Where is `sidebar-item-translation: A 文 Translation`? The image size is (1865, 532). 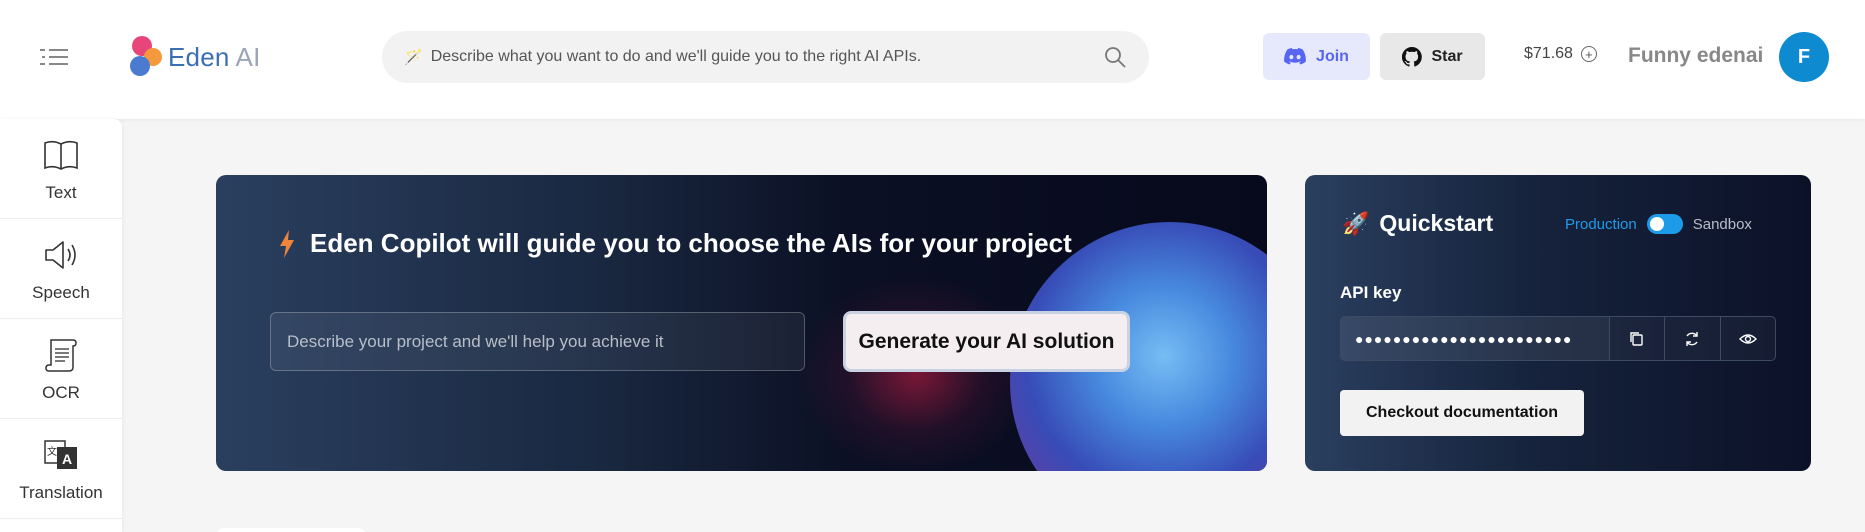
sidebar-item-translation: A 文 Translation is located at coordinates (61, 469).